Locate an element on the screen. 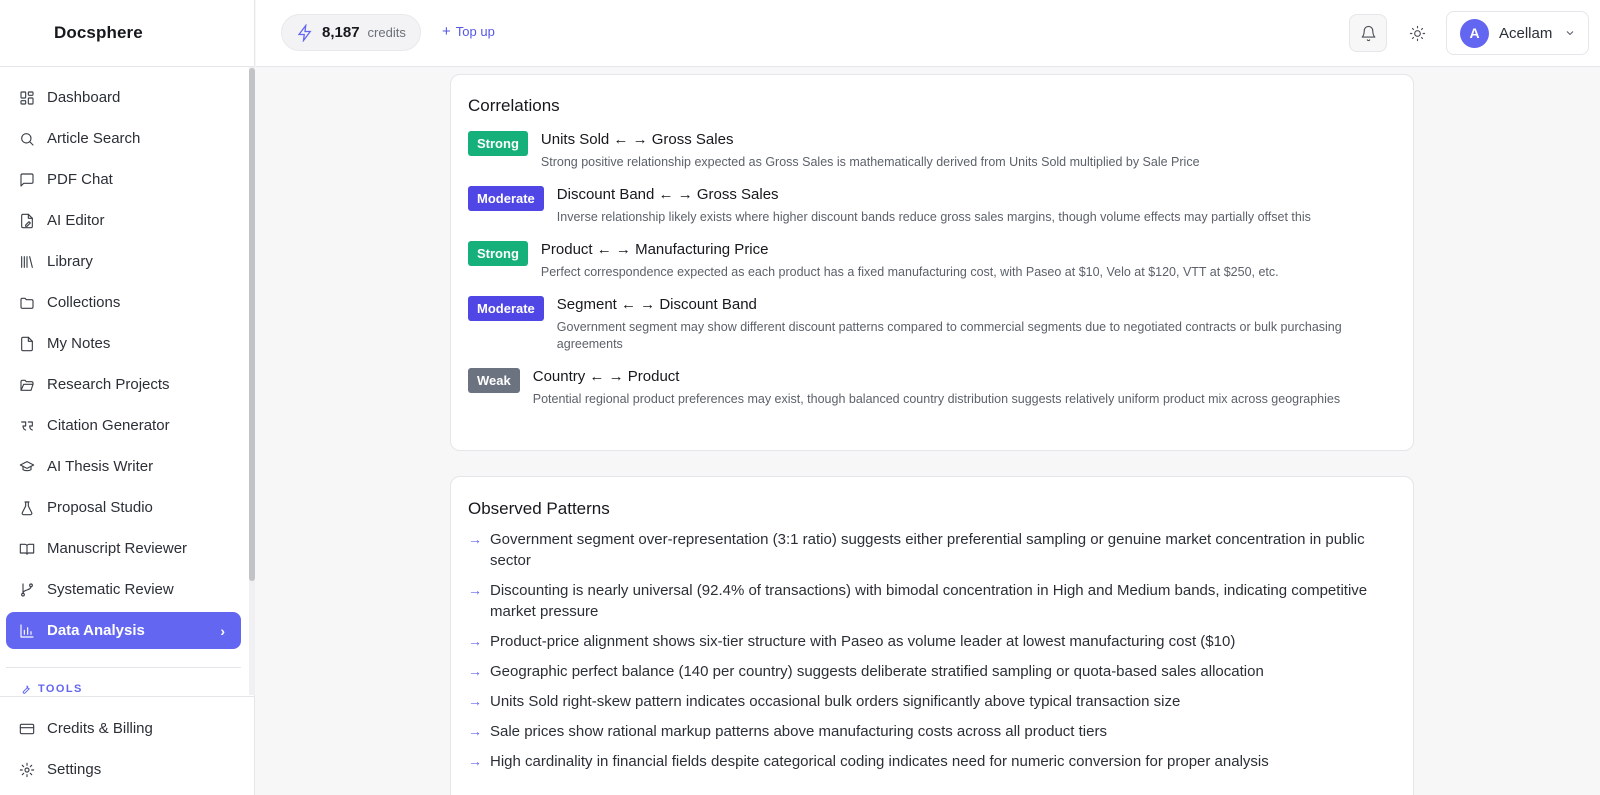  topbar: 8,187 credits + Top up A Acellam is located at coordinates (928, 33).